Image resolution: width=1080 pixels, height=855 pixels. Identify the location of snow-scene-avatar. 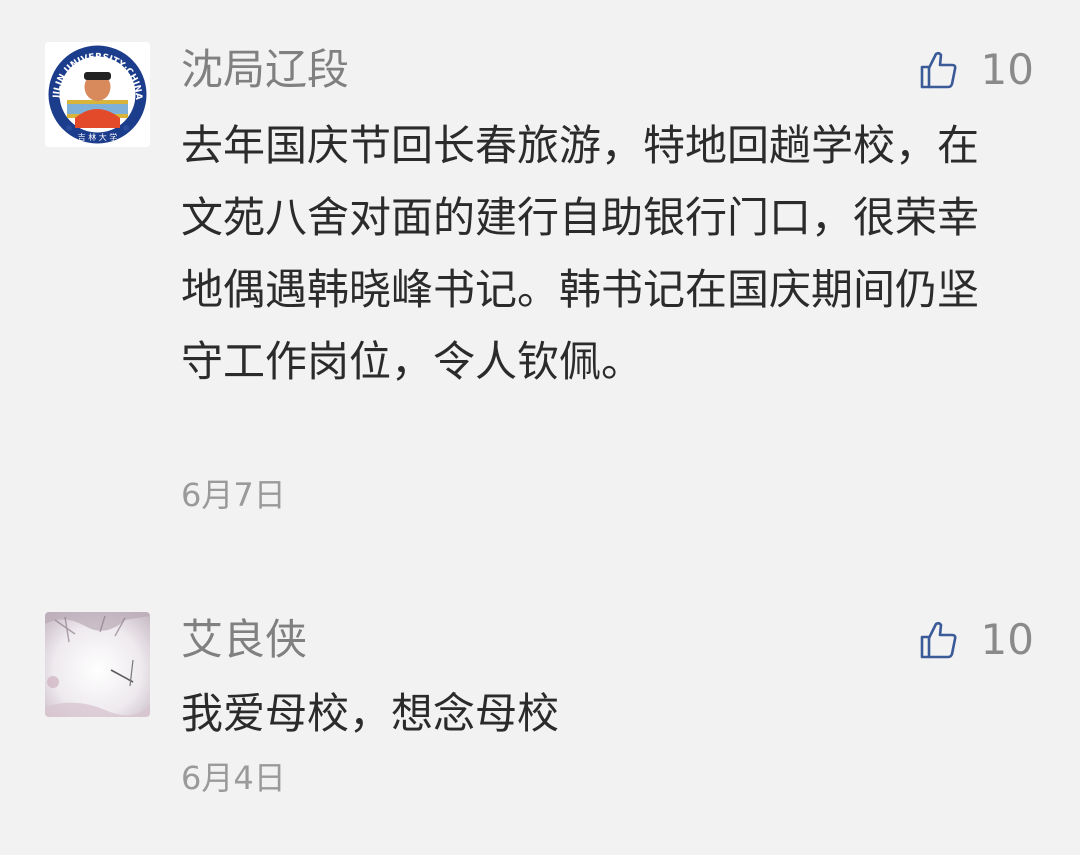
(97, 664).